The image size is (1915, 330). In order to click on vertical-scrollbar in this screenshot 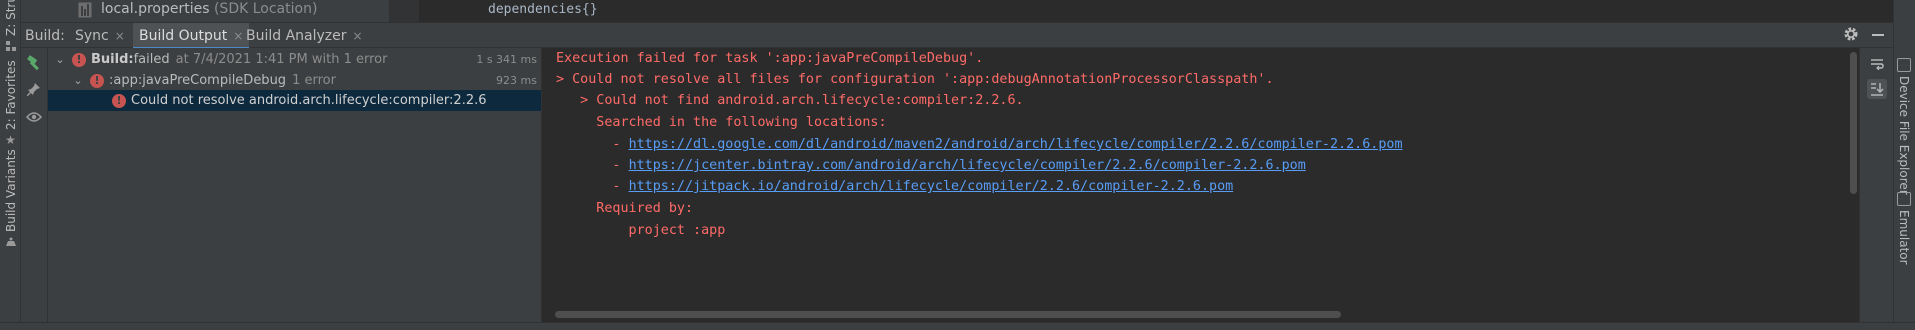, I will do `click(1853, 123)`.